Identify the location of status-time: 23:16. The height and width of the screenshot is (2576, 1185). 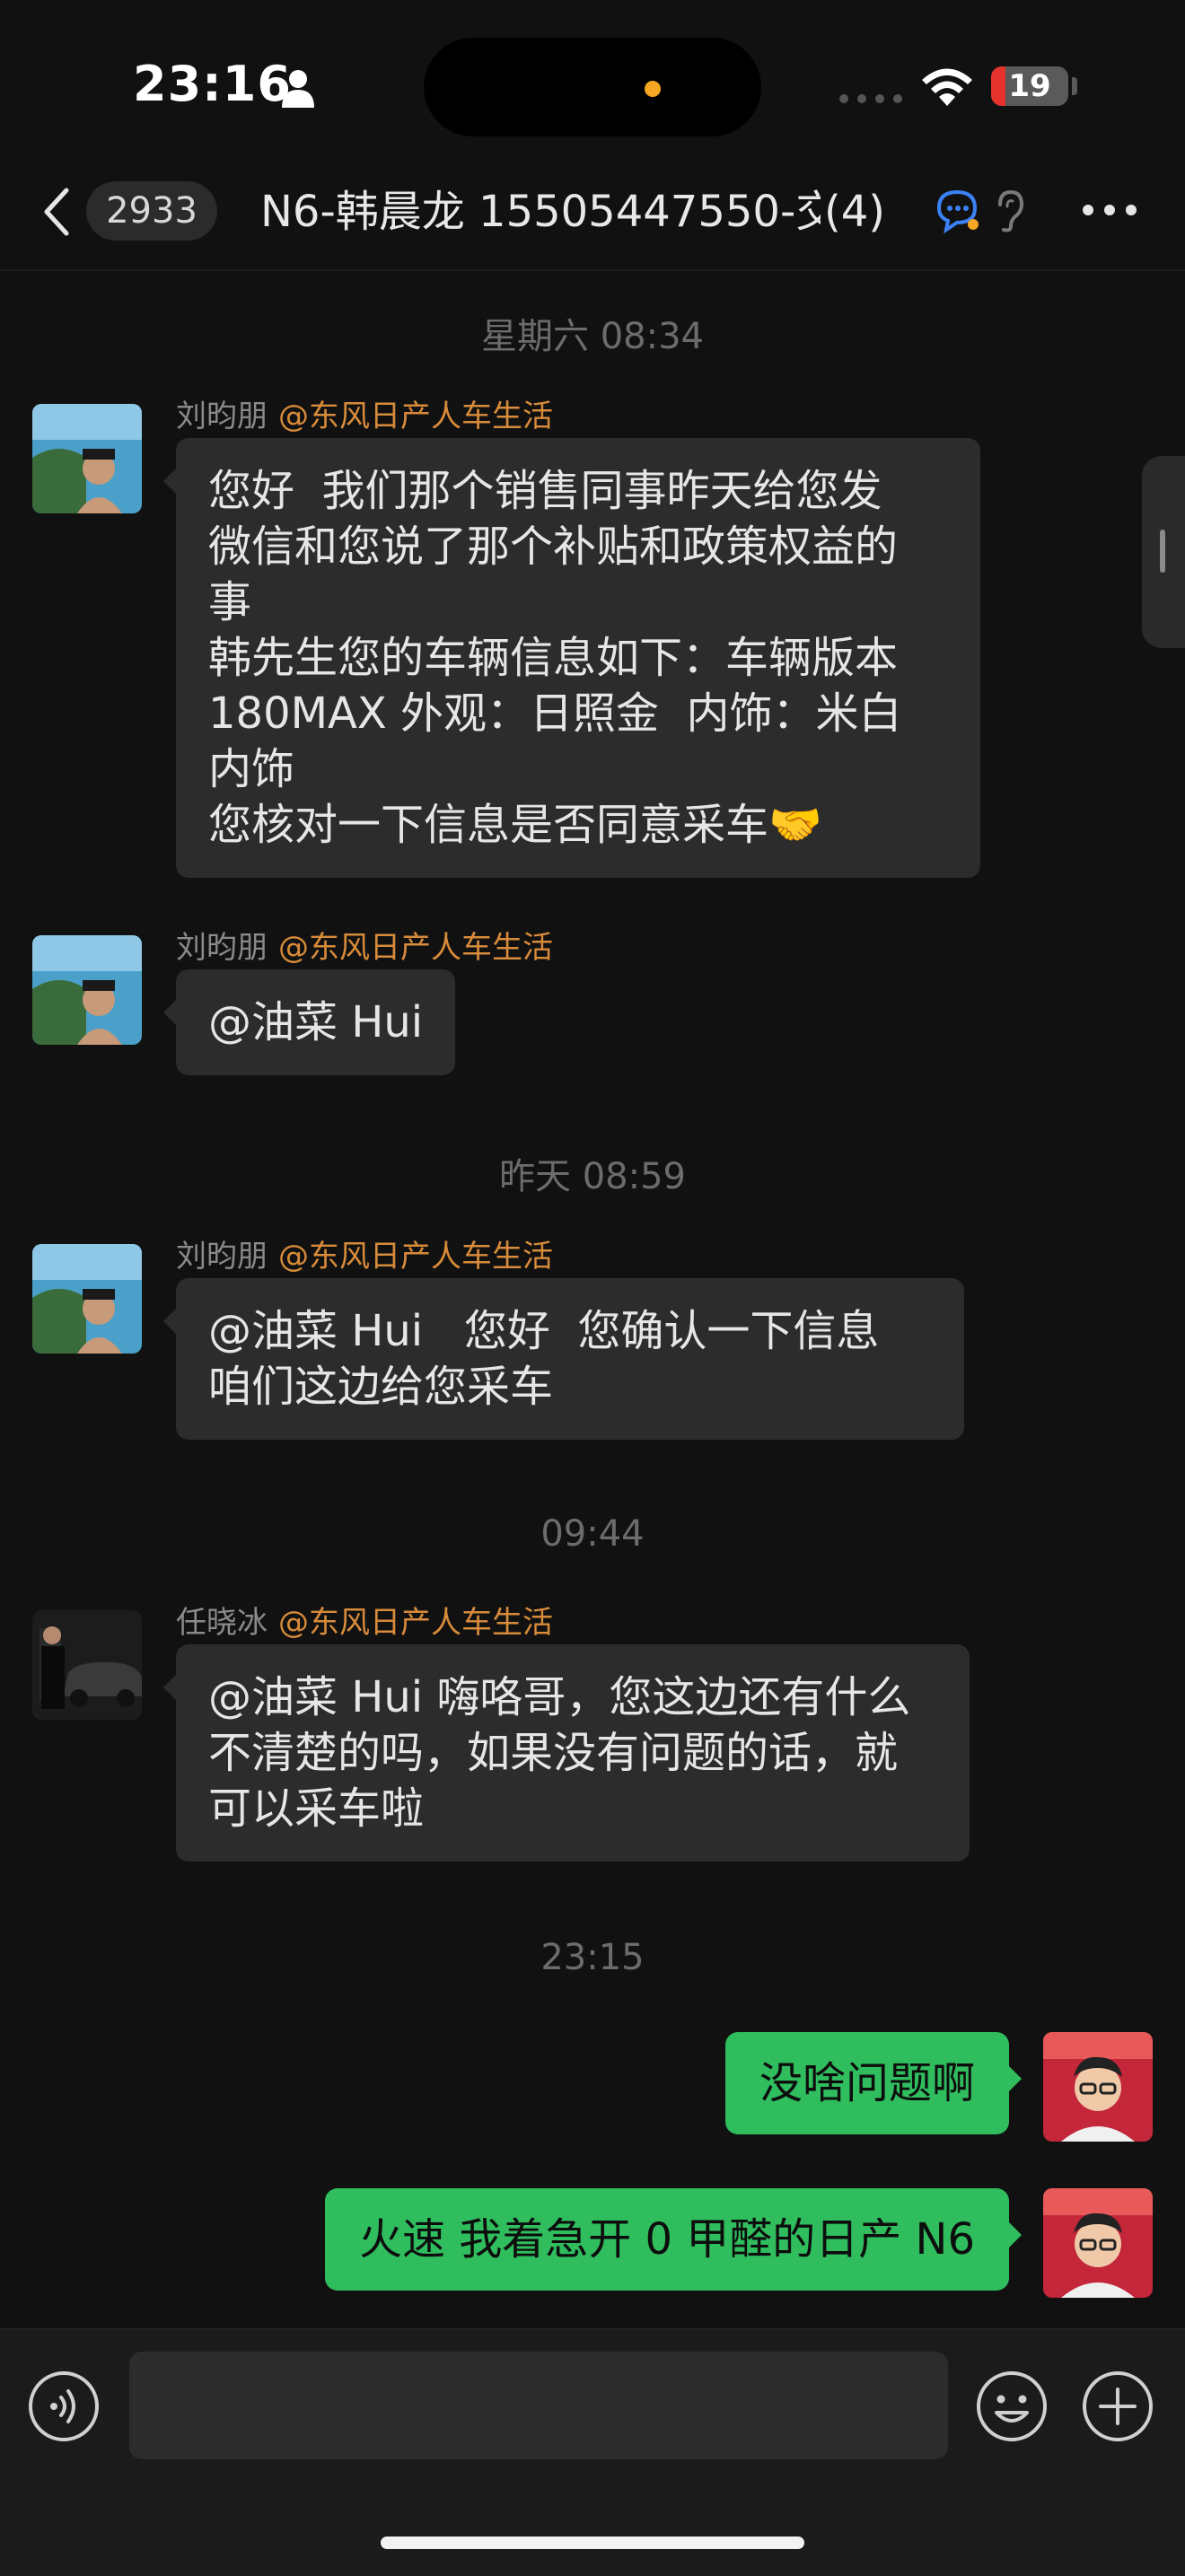
(212, 84).